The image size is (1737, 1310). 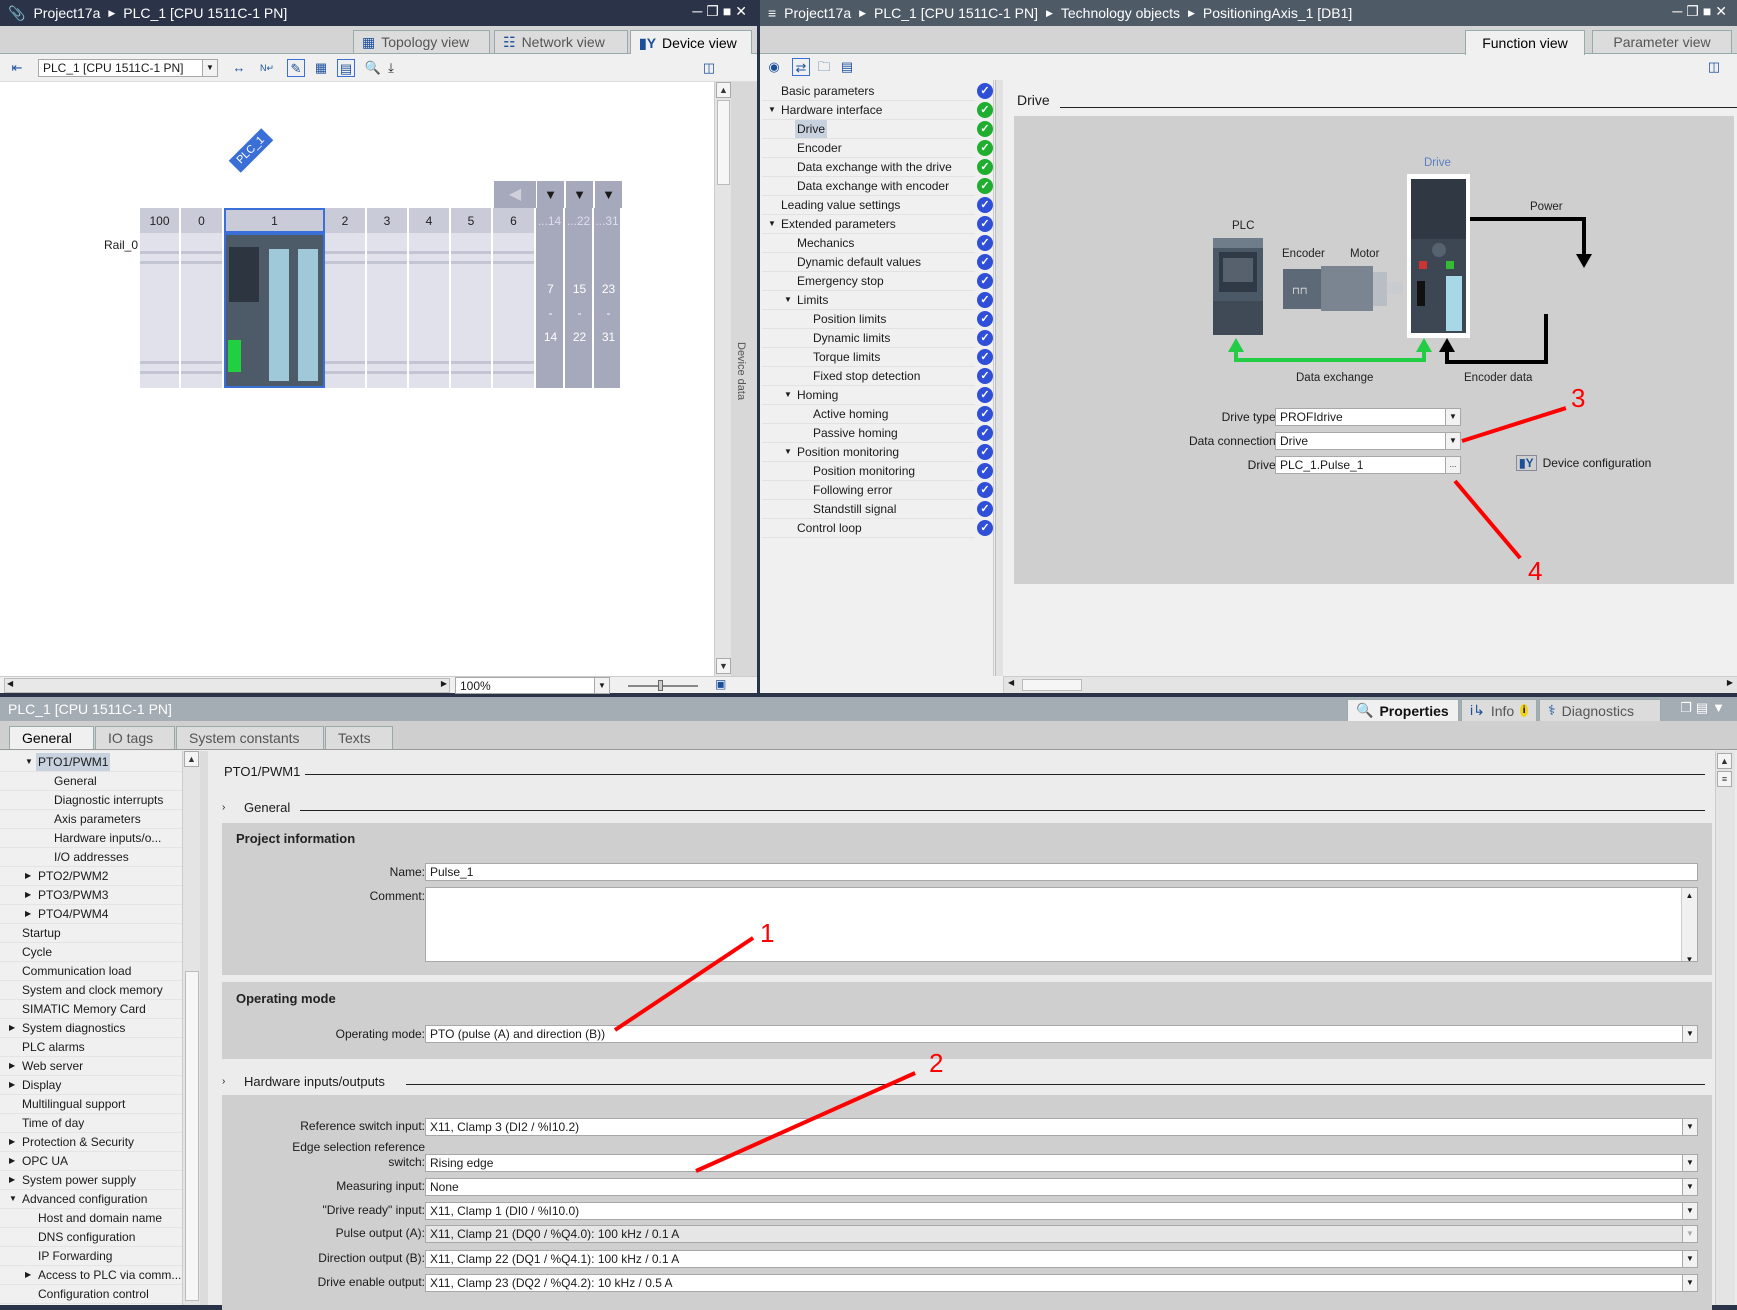 What do you see at coordinates (314, 1081) in the screenshot?
I see `hardware-io-section-header: Hardware inputs/outputs` at bounding box center [314, 1081].